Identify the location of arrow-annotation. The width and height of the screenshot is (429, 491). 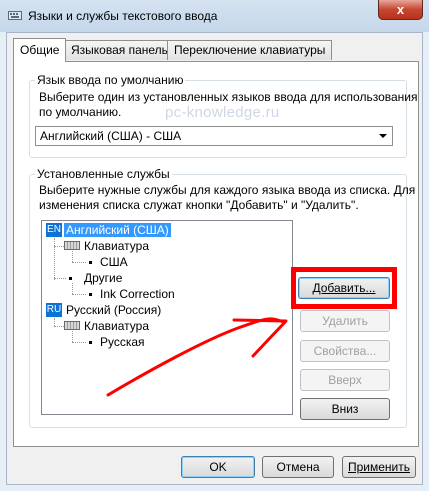
(197, 357).